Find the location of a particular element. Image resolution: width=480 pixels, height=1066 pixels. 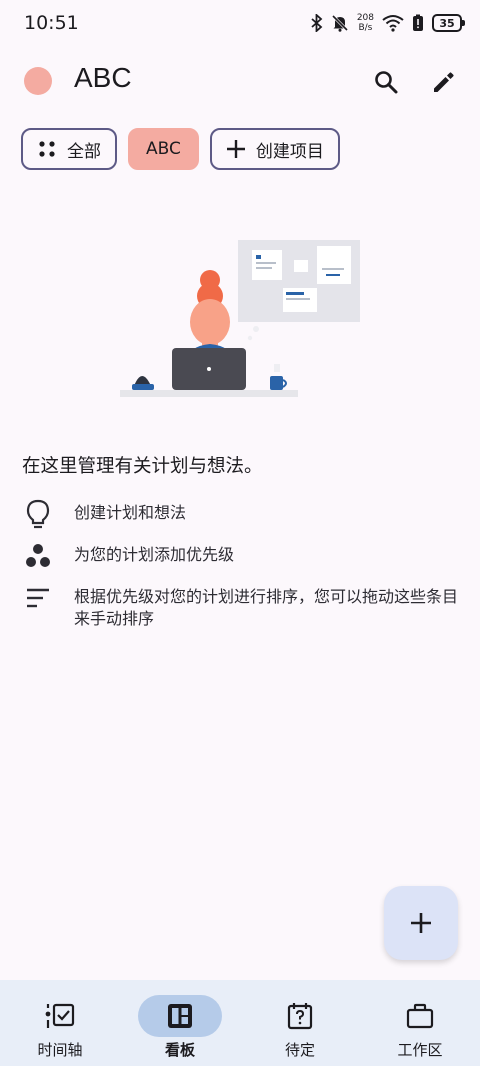

bottom-navigation: 时间轴 看板 待定 工作区 is located at coordinates (240, 1023).